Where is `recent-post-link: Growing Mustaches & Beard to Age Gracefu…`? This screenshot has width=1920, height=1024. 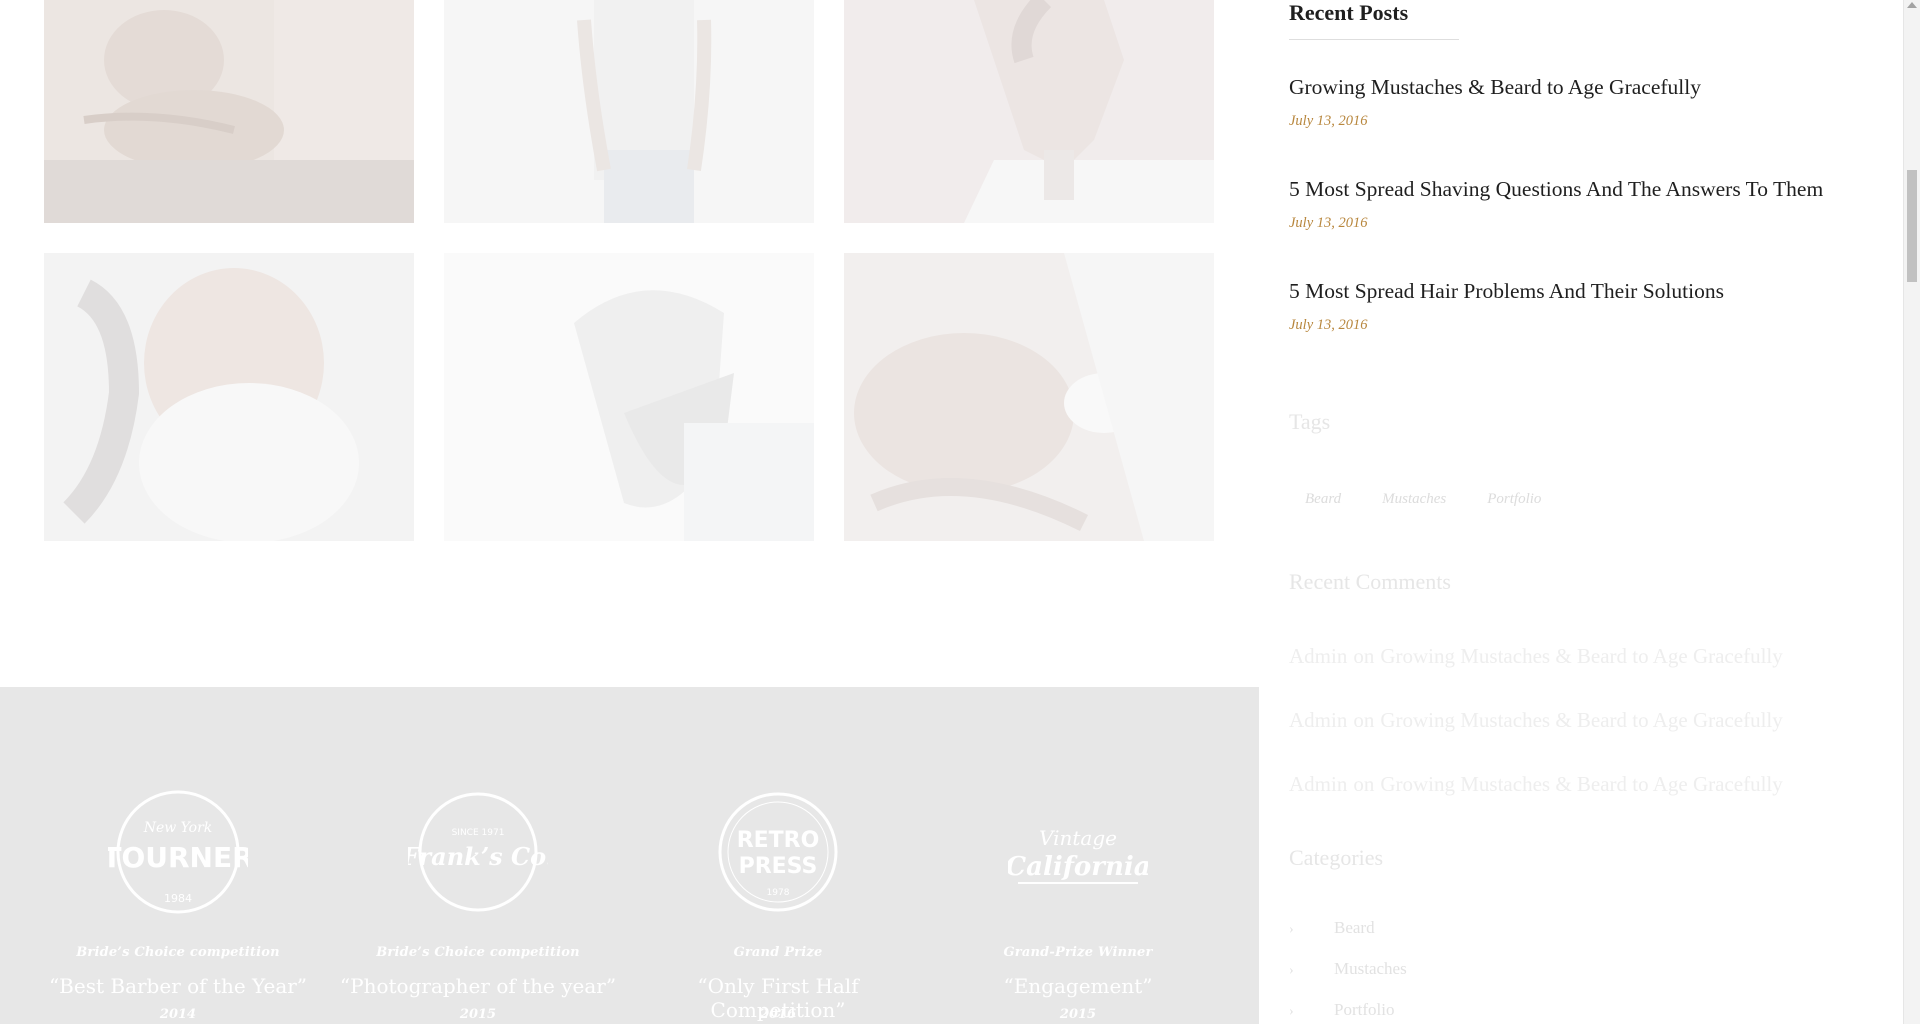
recent-post-link: Growing Mustaches & Beard to Age Gracefu… is located at coordinates (1495, 87).